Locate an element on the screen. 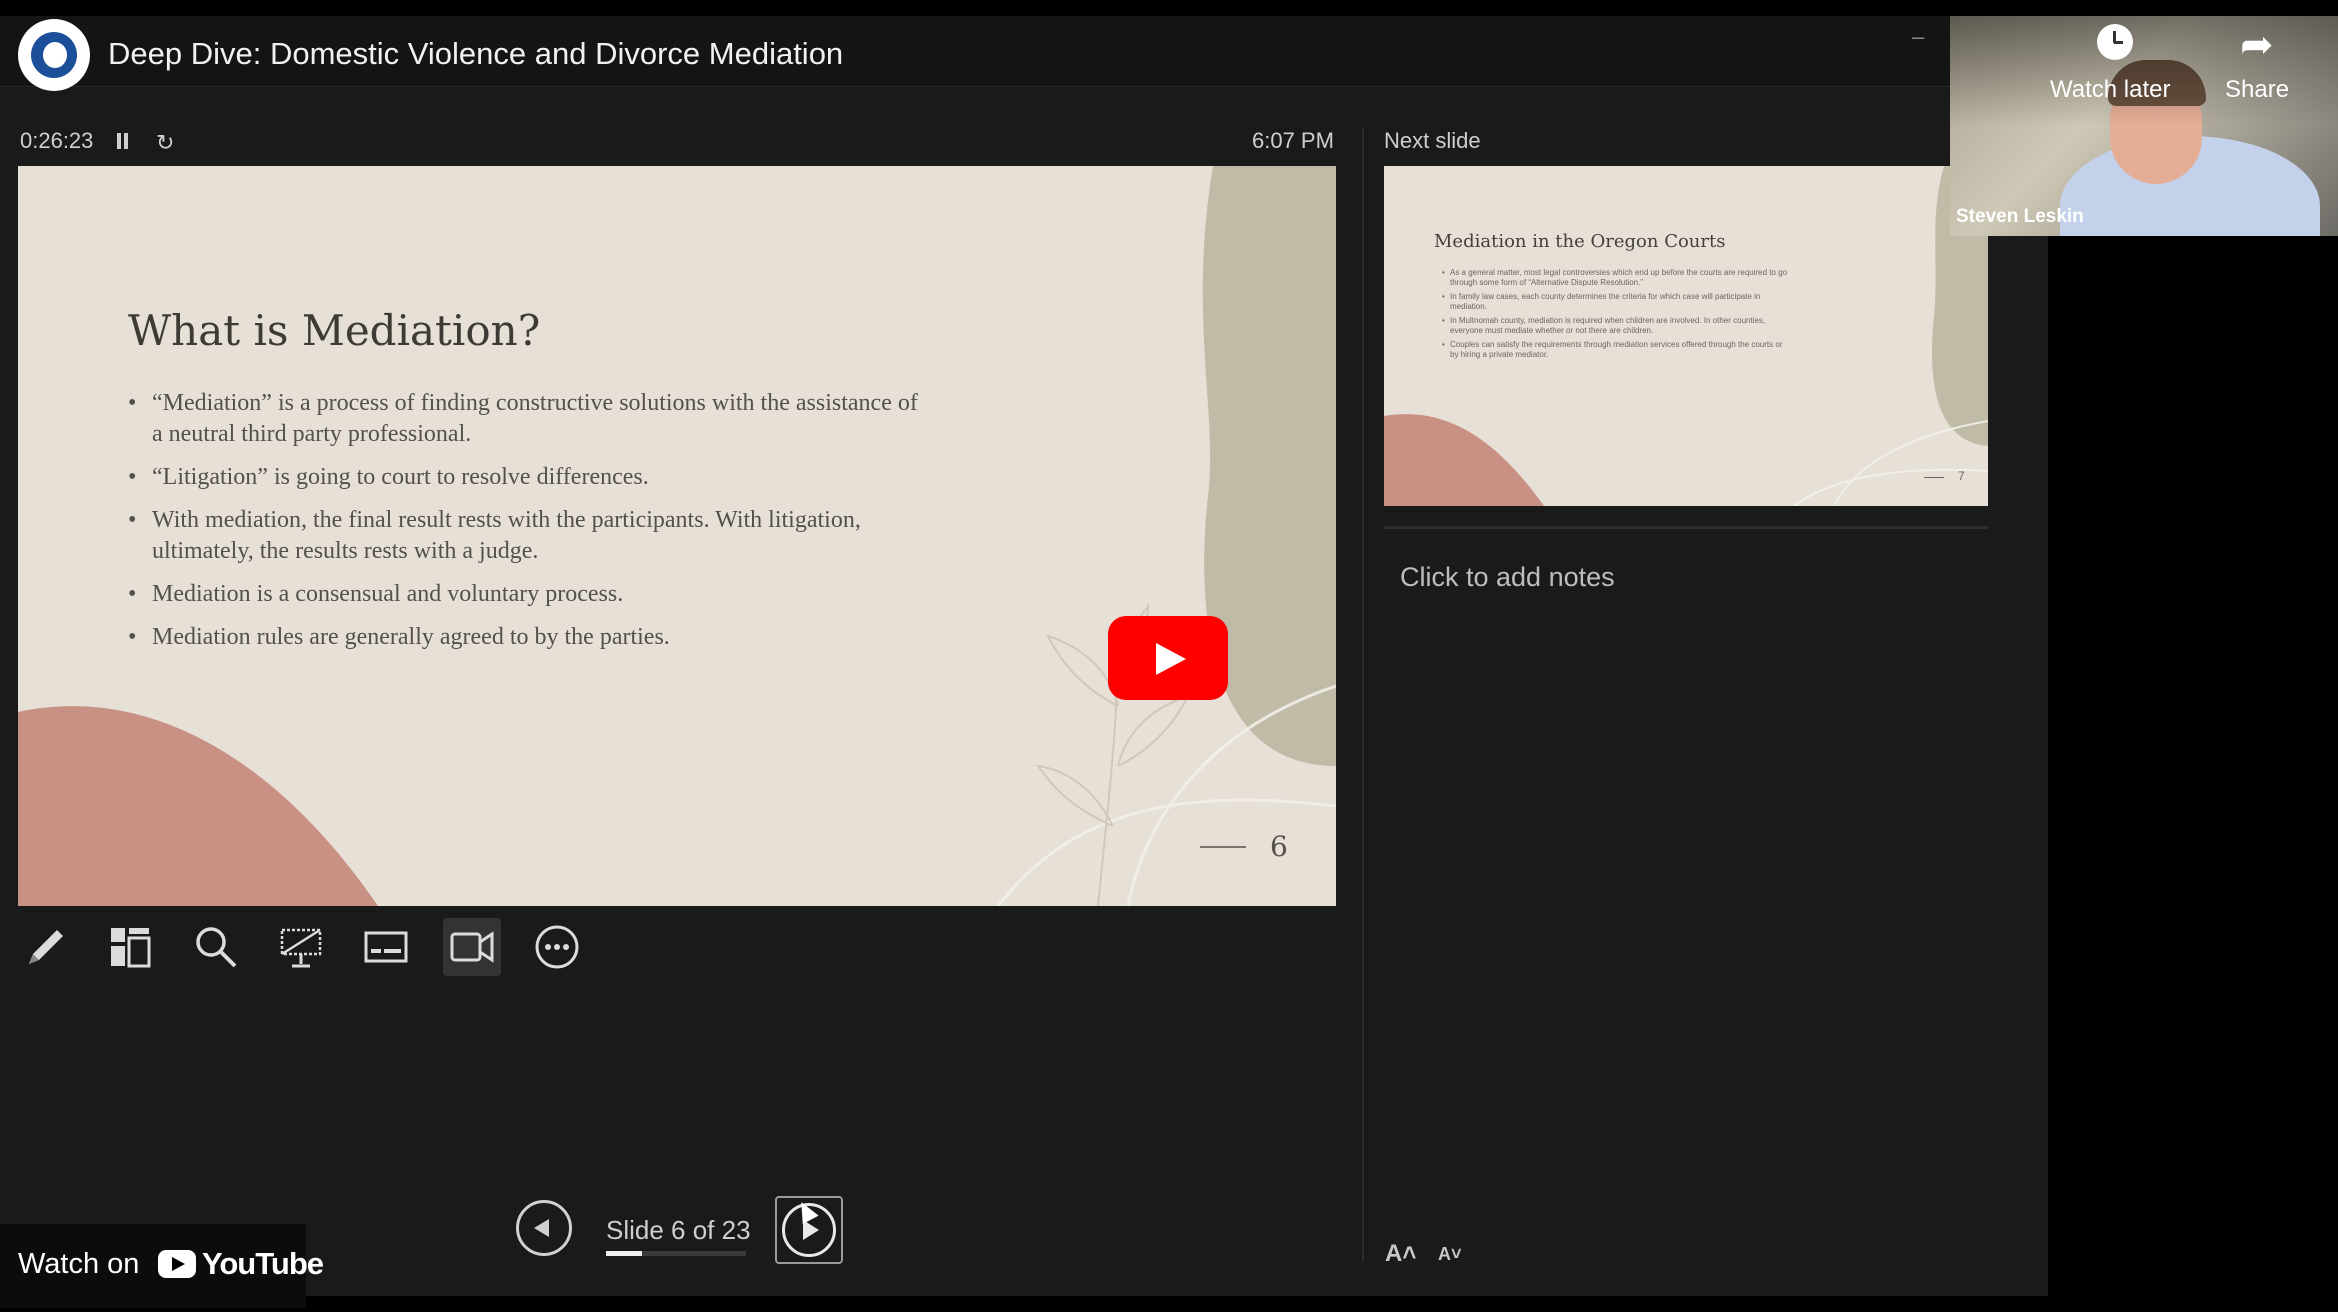 The width and height of the screenshot is (2338, 1312). slide-counter: Slide 6 of 23 is located at coordinates (678, 1230).